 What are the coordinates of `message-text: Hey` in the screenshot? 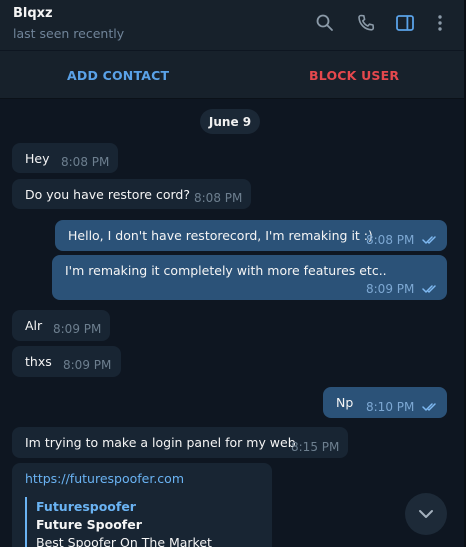 It's located at (37, 158).